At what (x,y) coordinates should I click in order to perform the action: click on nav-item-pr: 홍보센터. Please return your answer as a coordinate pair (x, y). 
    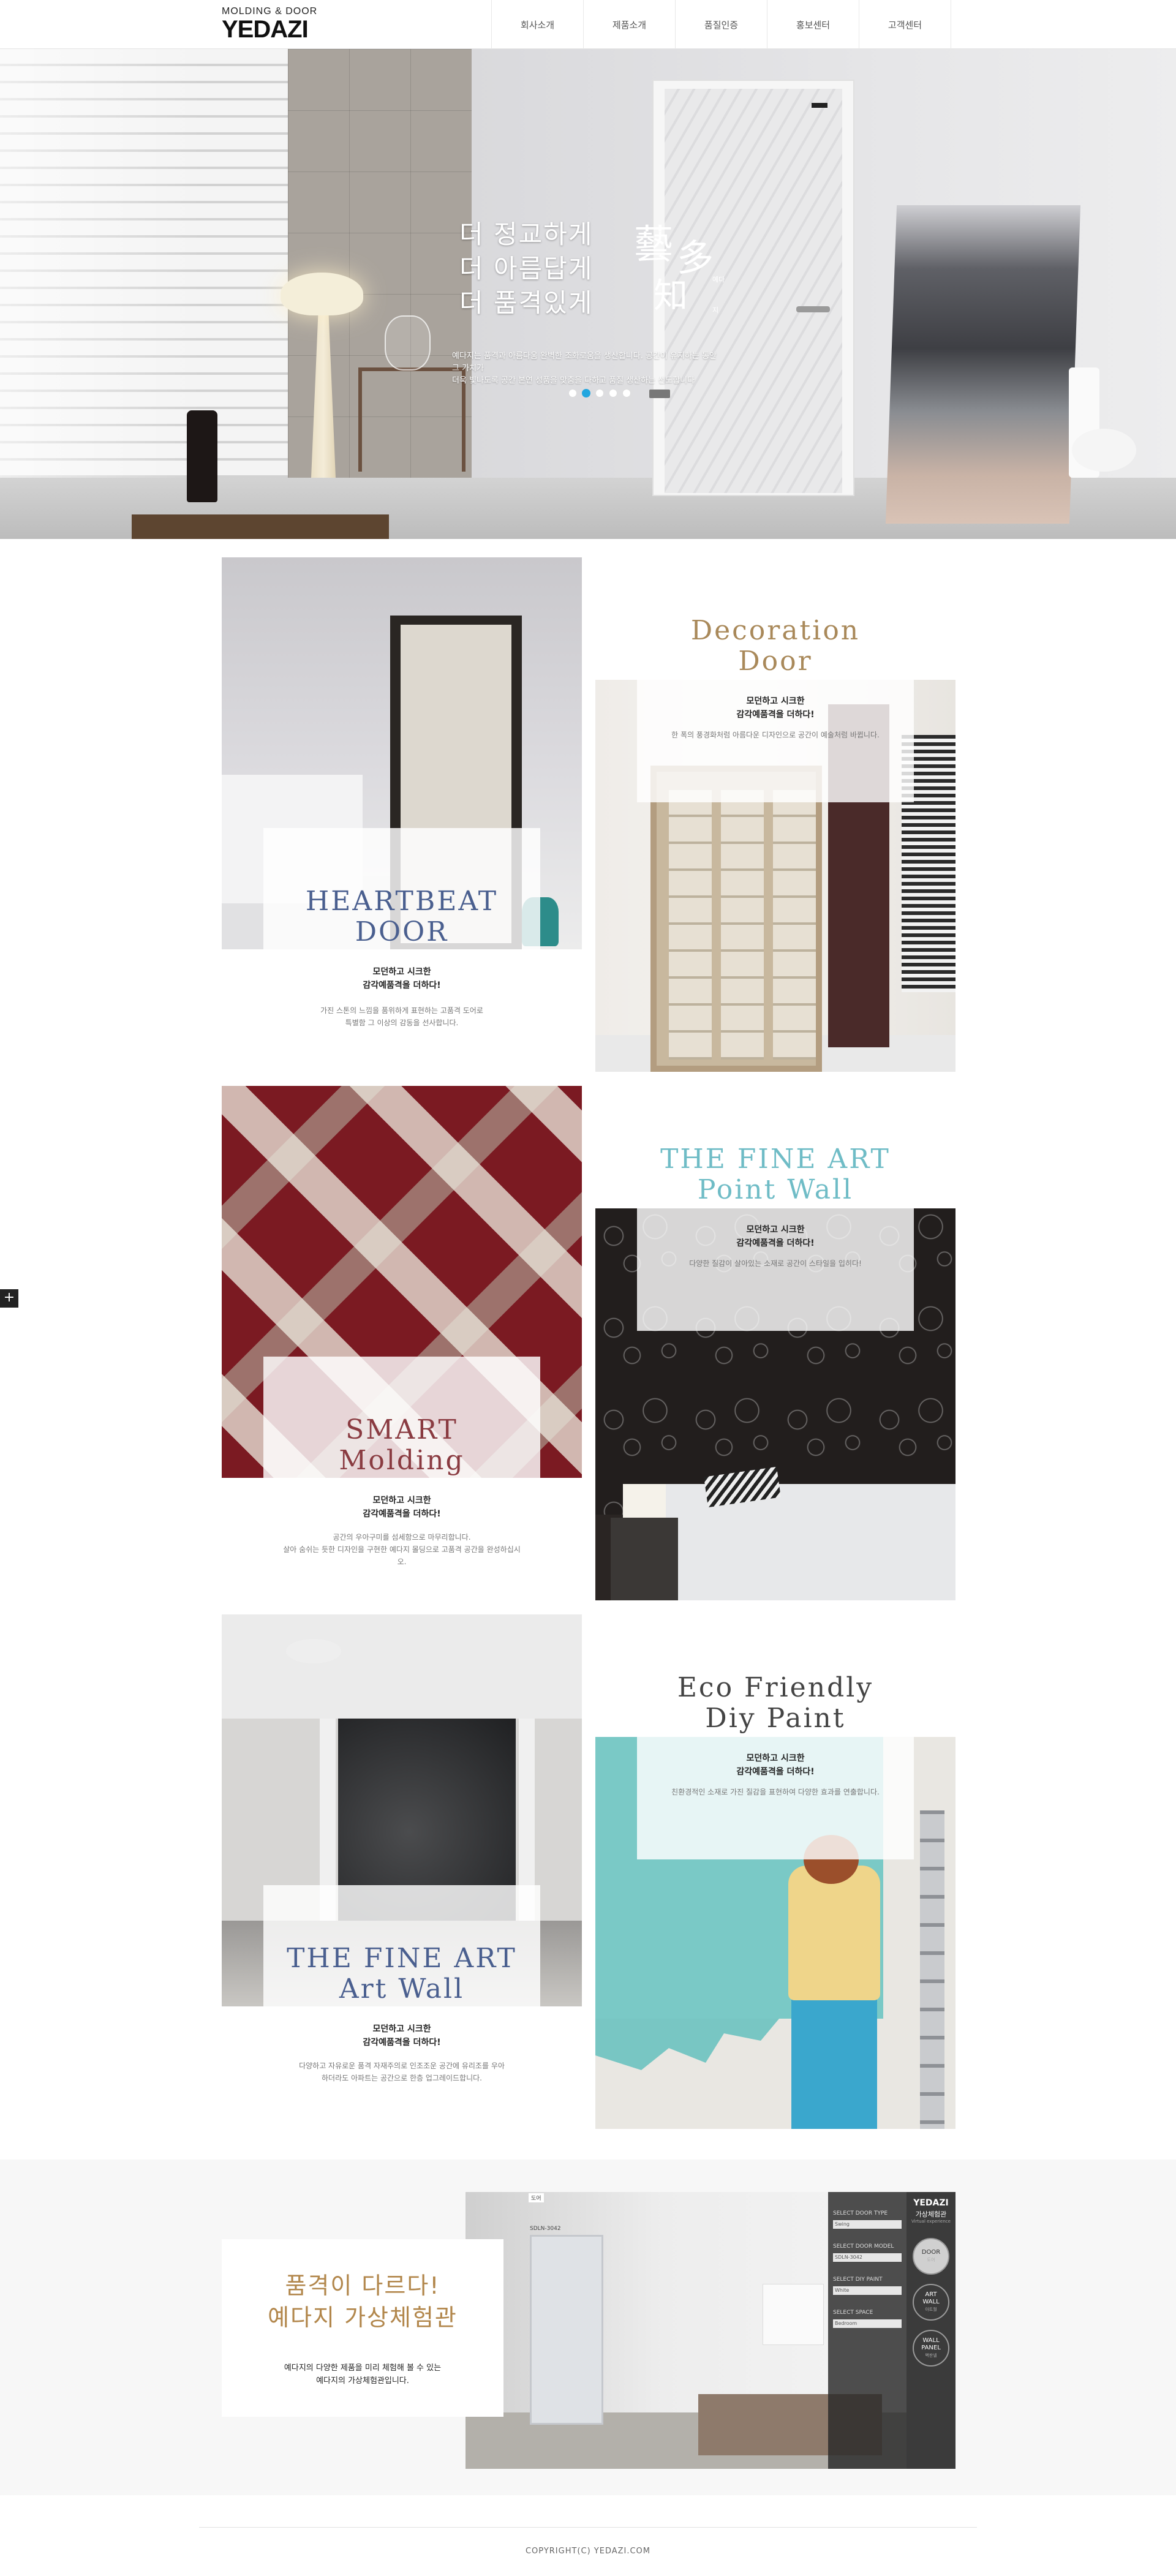
    Looking at the image, I should click on (813, 24).